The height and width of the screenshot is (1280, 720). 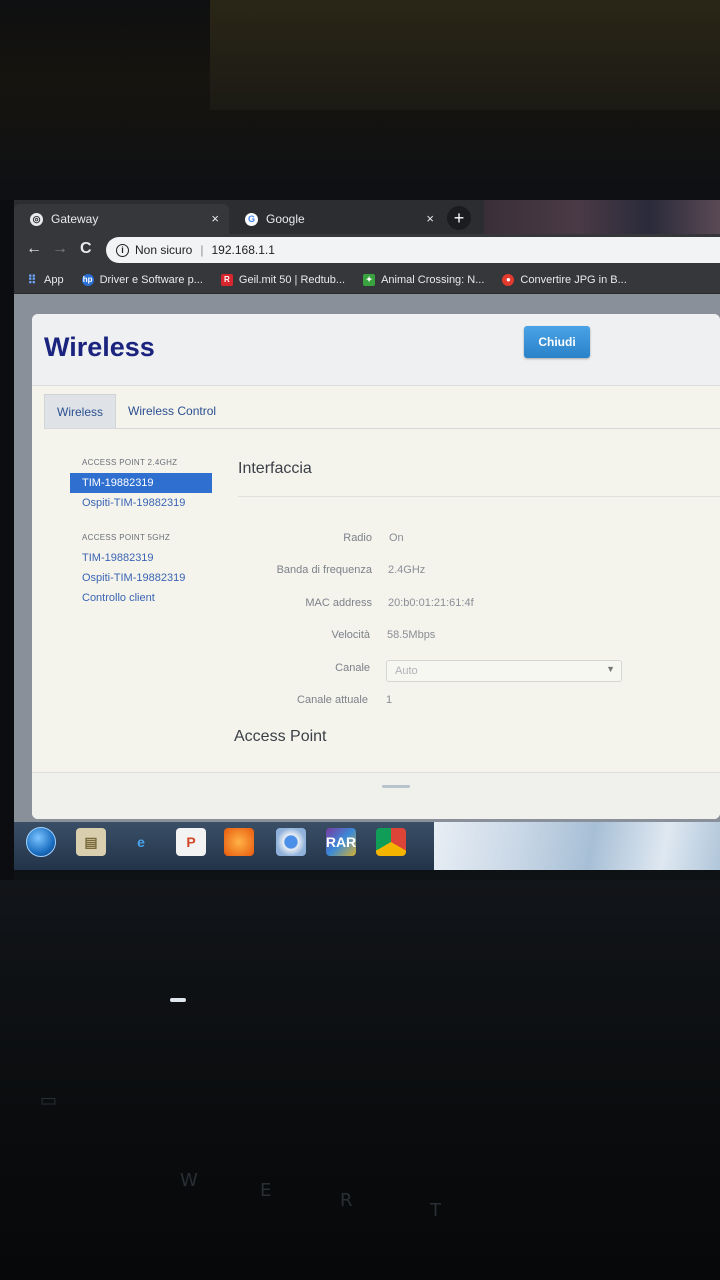 What do you see at coordinates (406, 671) in the screenshot?
I see `select-value: Auto` at bounding box center [406, 671].